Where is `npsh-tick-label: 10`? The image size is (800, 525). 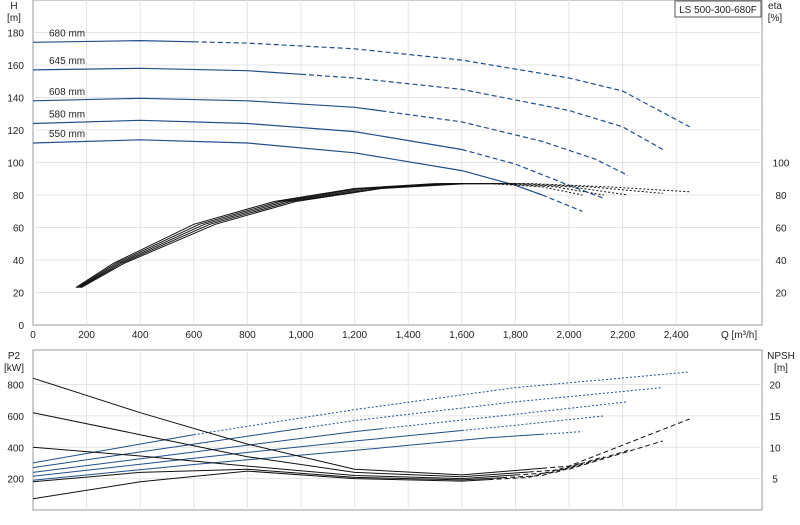 npsh-tick-label: 10 is located at coordinates (775, 448).